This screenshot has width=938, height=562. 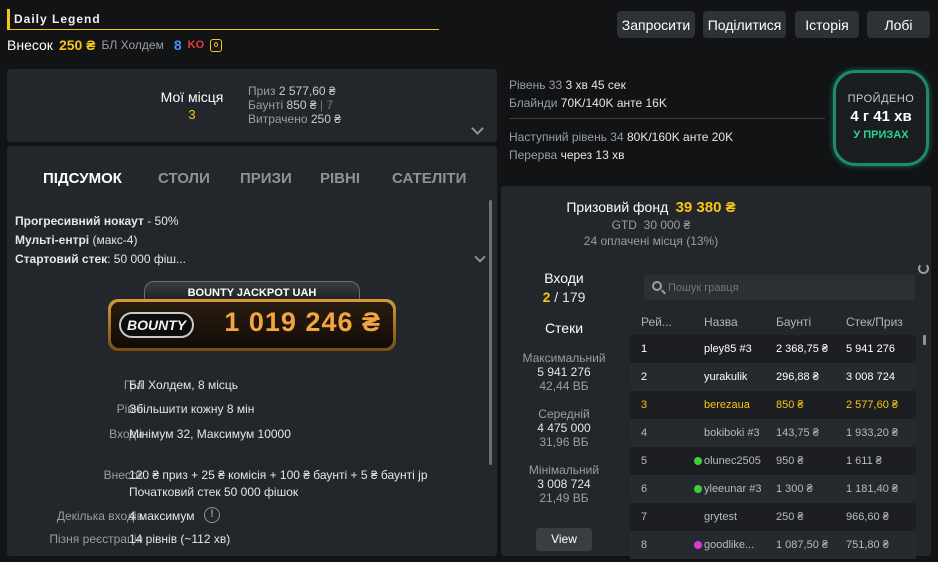 I want to click on summary-scrollbar, so click(x=490, y=332).